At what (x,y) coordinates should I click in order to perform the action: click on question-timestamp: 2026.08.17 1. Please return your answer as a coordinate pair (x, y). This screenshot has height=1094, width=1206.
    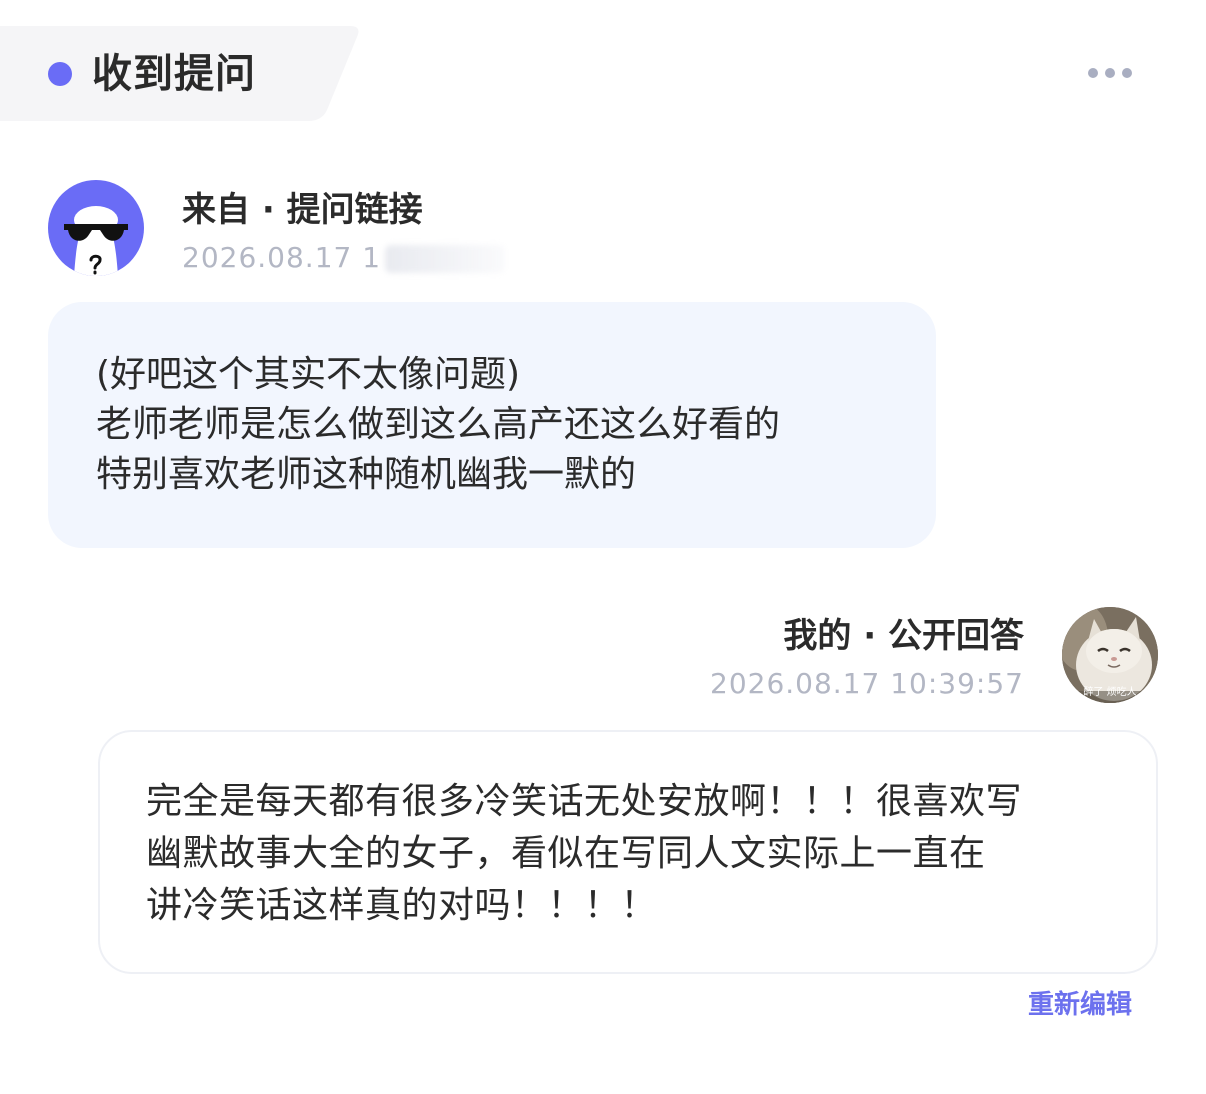
    Looking at the image, I should click on (344, 258).